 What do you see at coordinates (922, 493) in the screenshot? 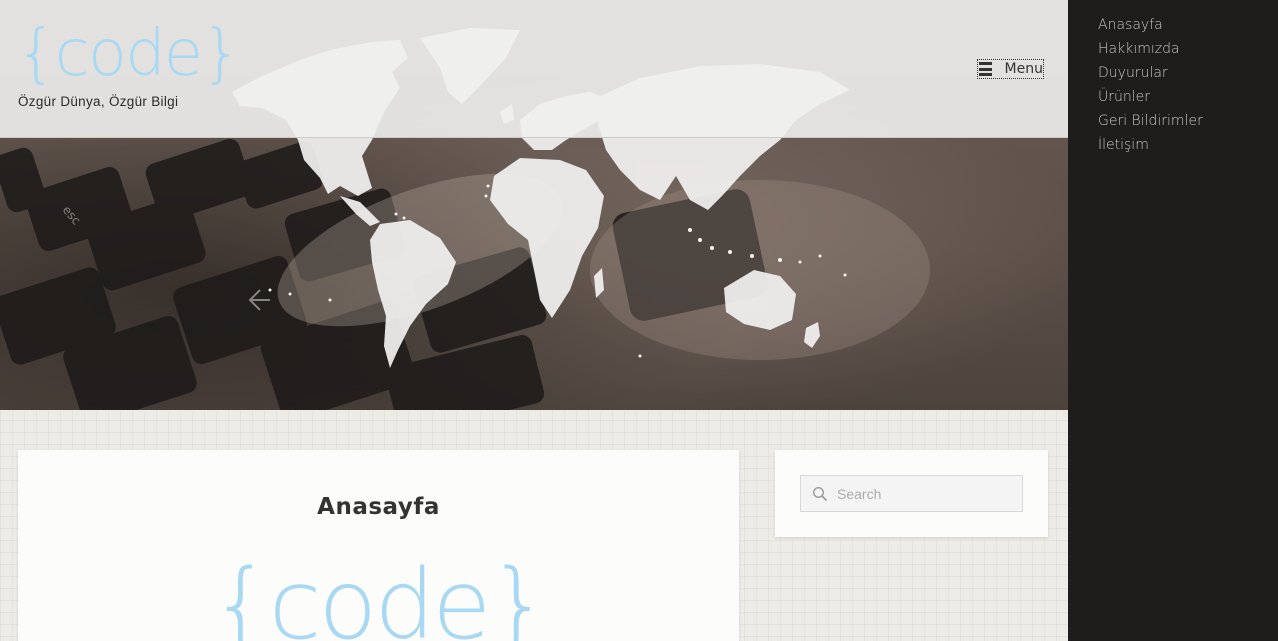
I see `search-input` at bounding box center [922, 493].